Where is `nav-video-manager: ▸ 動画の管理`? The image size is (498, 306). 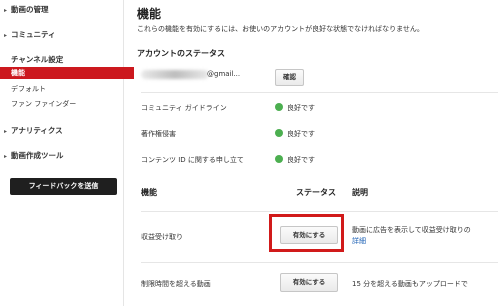 nav-video-manager: ▸ 動画の管理 is located at coordinates (63, 9).